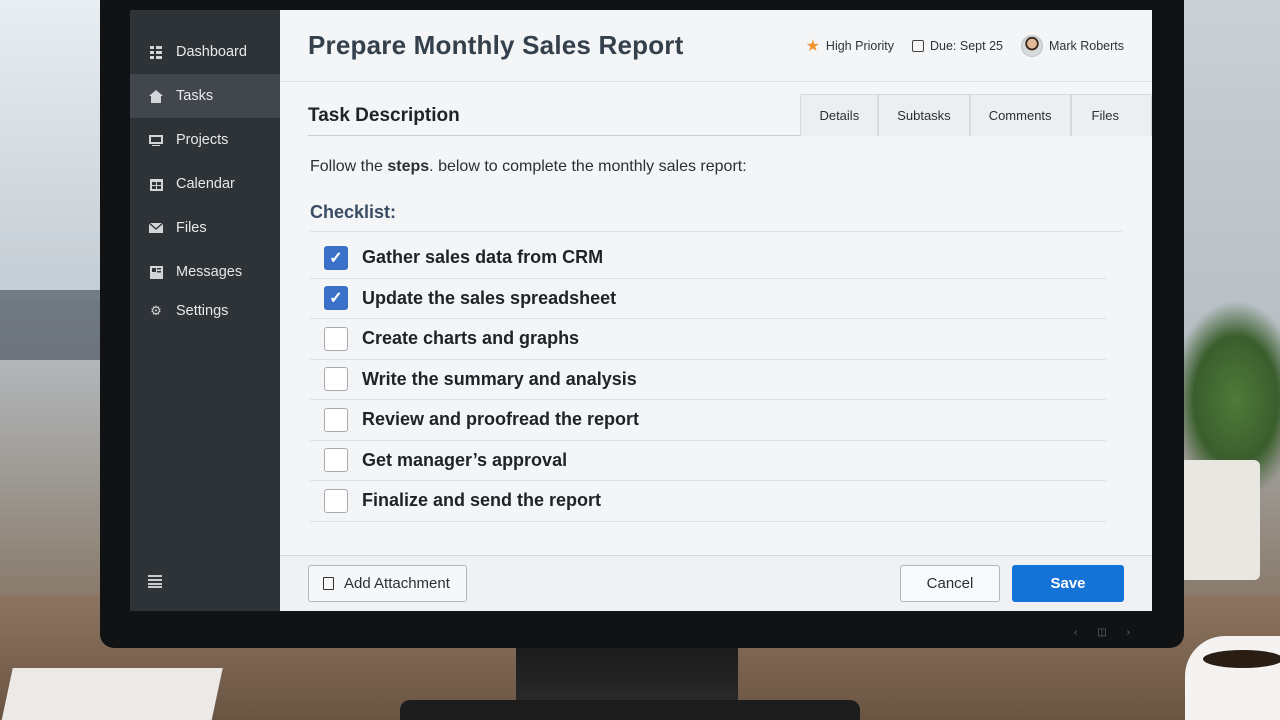 This screenshot has width=1280, height=720. I want to click on checklist-item: Finalize and send the report, so click(708, 501).